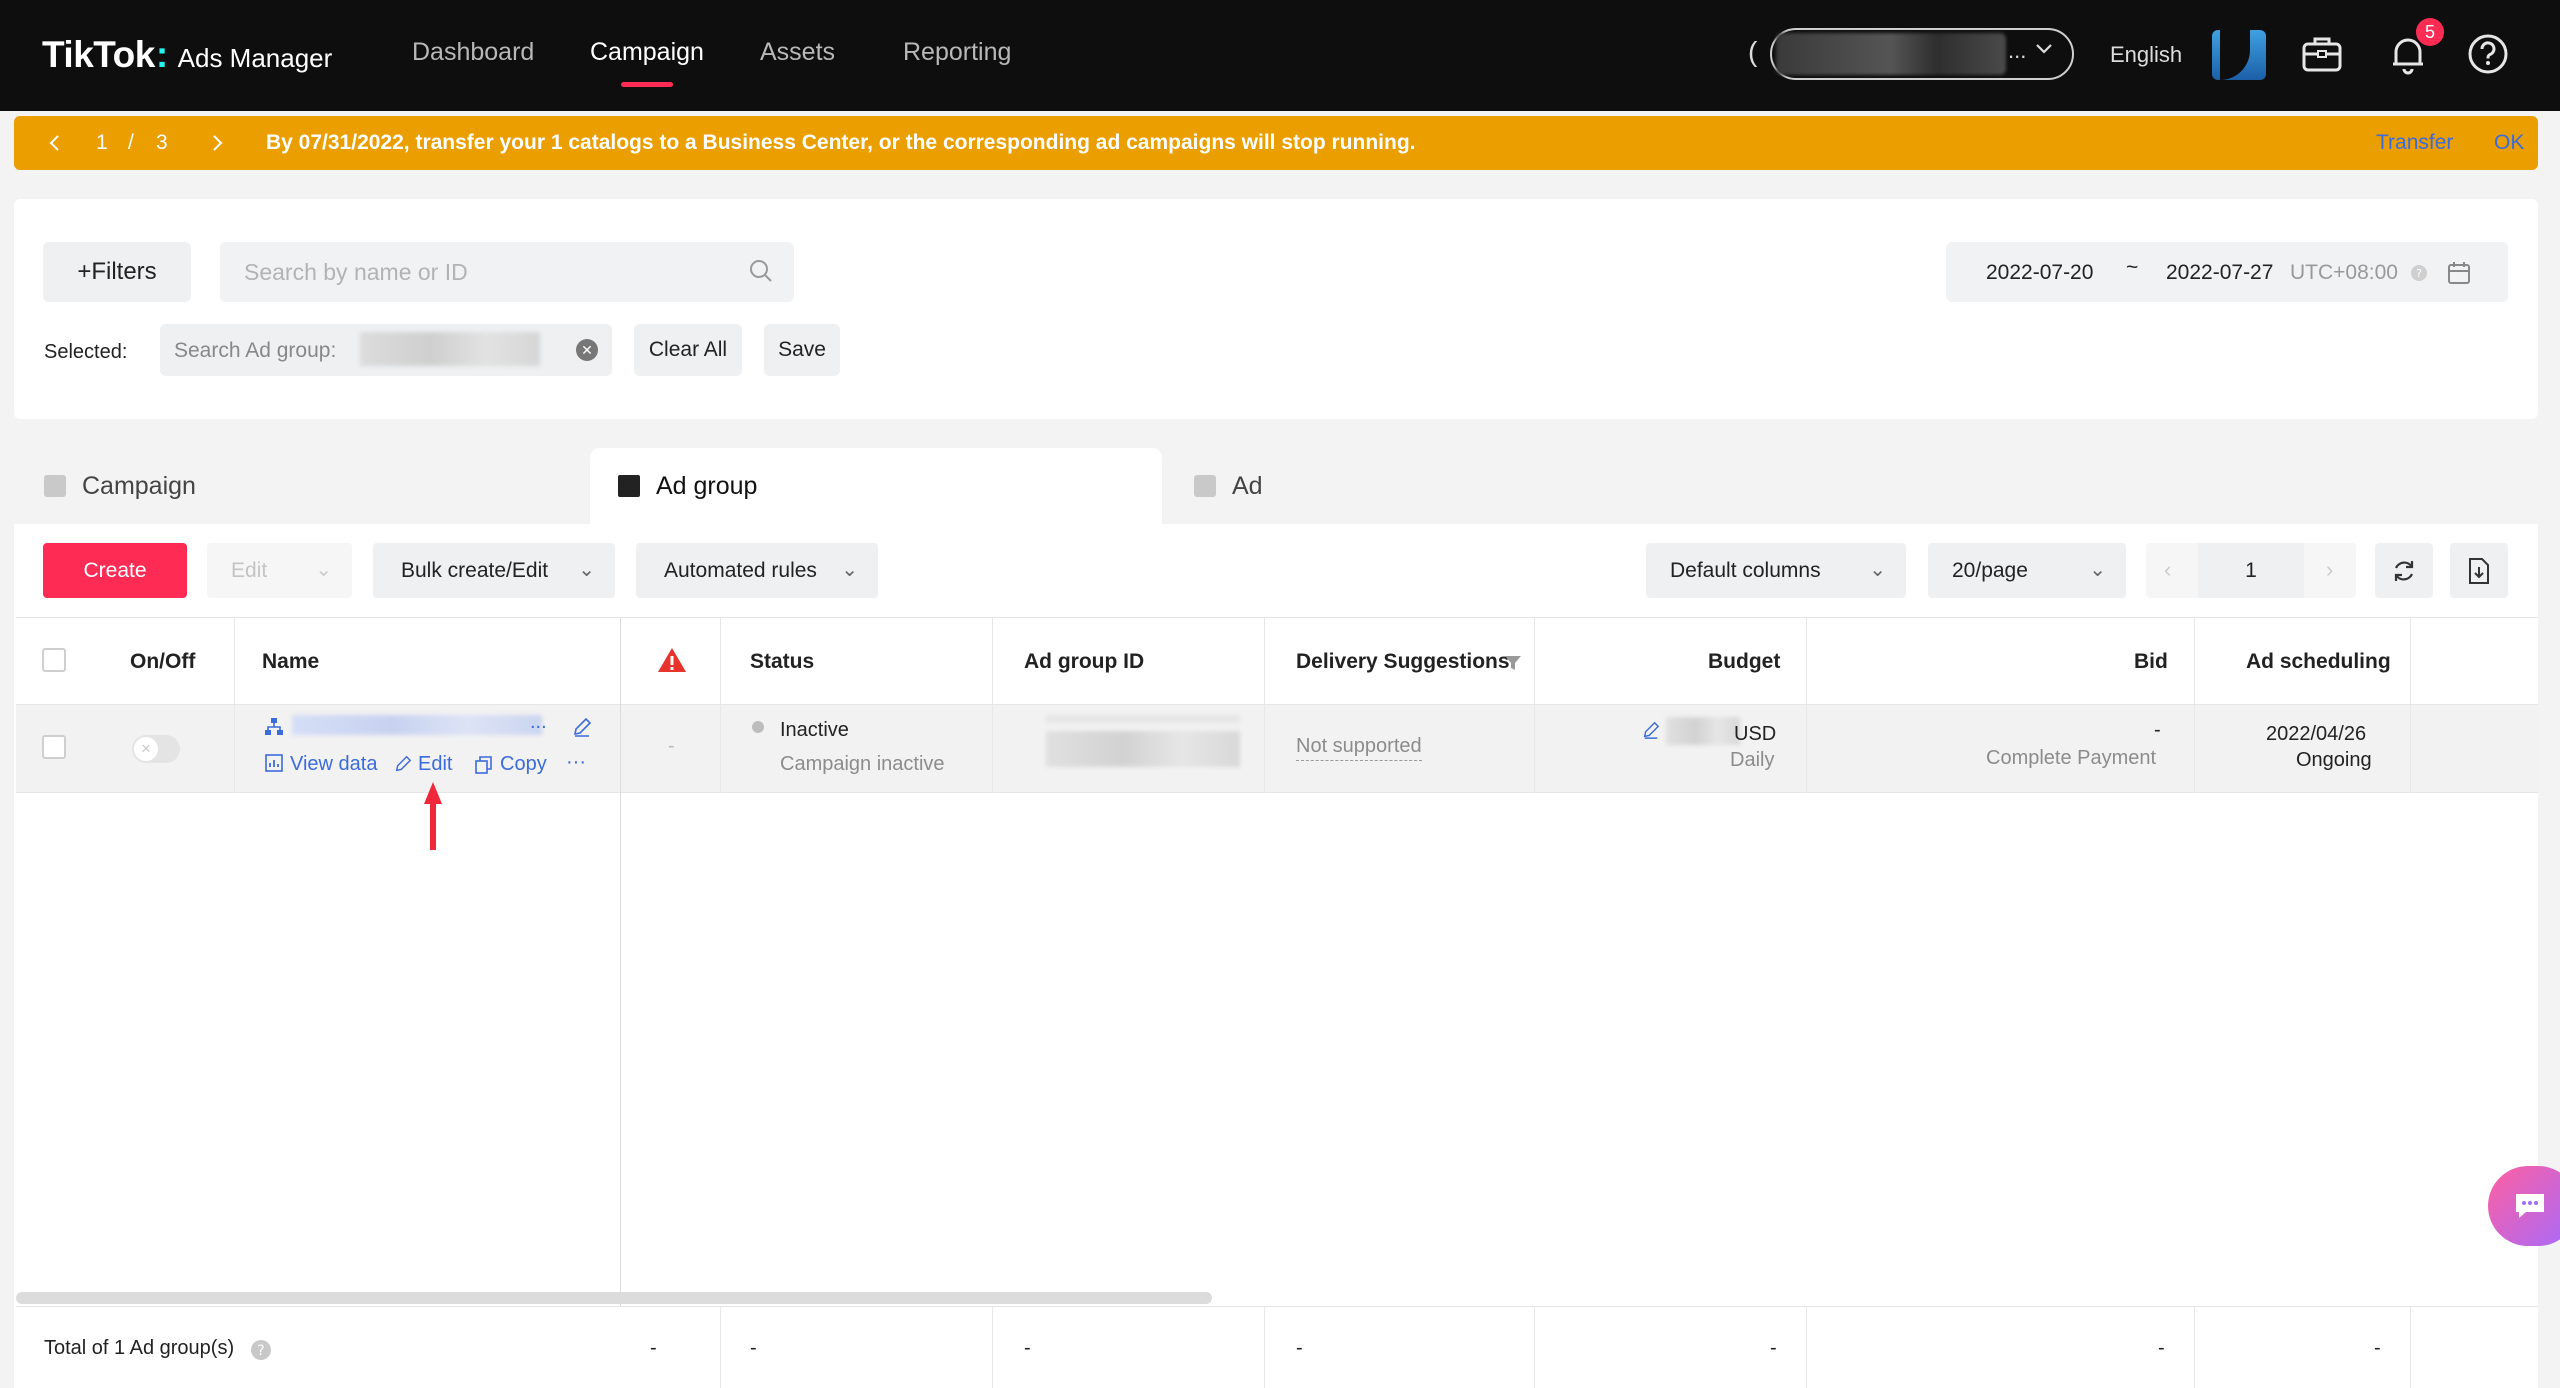 This screenshot has height=1388, width=2560. I want to click on banner-ok-link: OK, so click(2509, 143).